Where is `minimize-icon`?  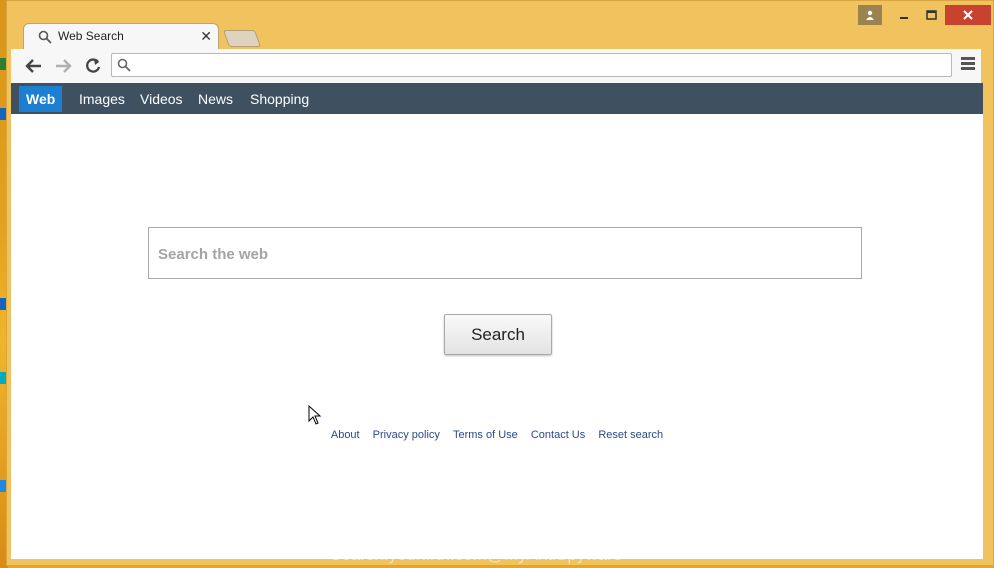
minimize-icon is located at coordinates (904, 15).